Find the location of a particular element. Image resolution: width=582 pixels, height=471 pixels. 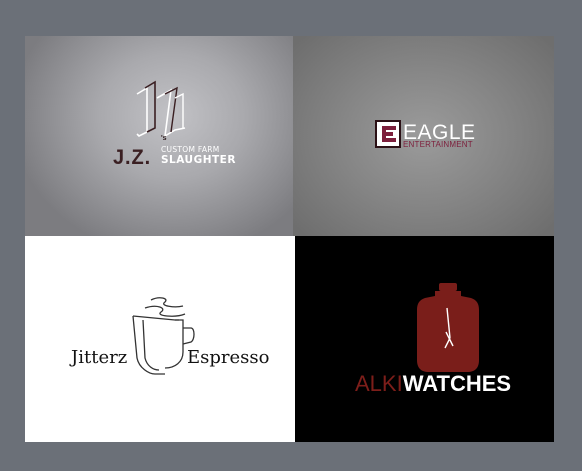

jz-name-text: J.Z. is located at coordinates (132, 157).